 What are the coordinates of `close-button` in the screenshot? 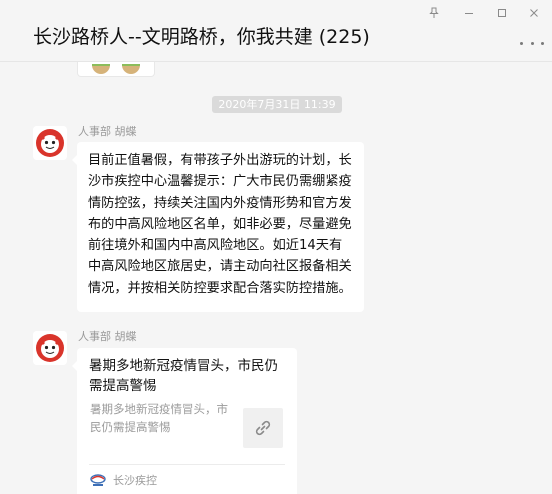 It's located at (534, 13).